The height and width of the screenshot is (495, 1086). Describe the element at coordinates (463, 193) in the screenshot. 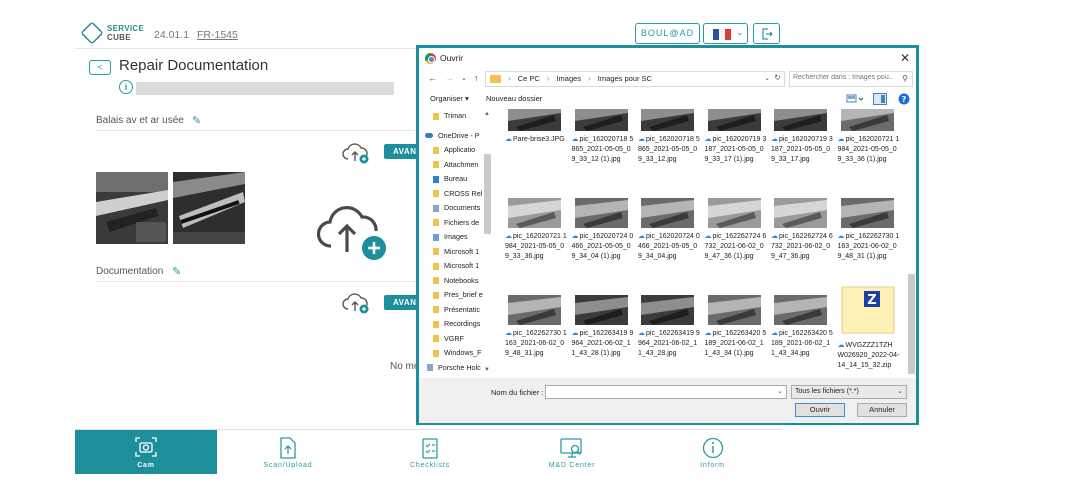

I see `nav-item-label: CROSS Rel` at that location.